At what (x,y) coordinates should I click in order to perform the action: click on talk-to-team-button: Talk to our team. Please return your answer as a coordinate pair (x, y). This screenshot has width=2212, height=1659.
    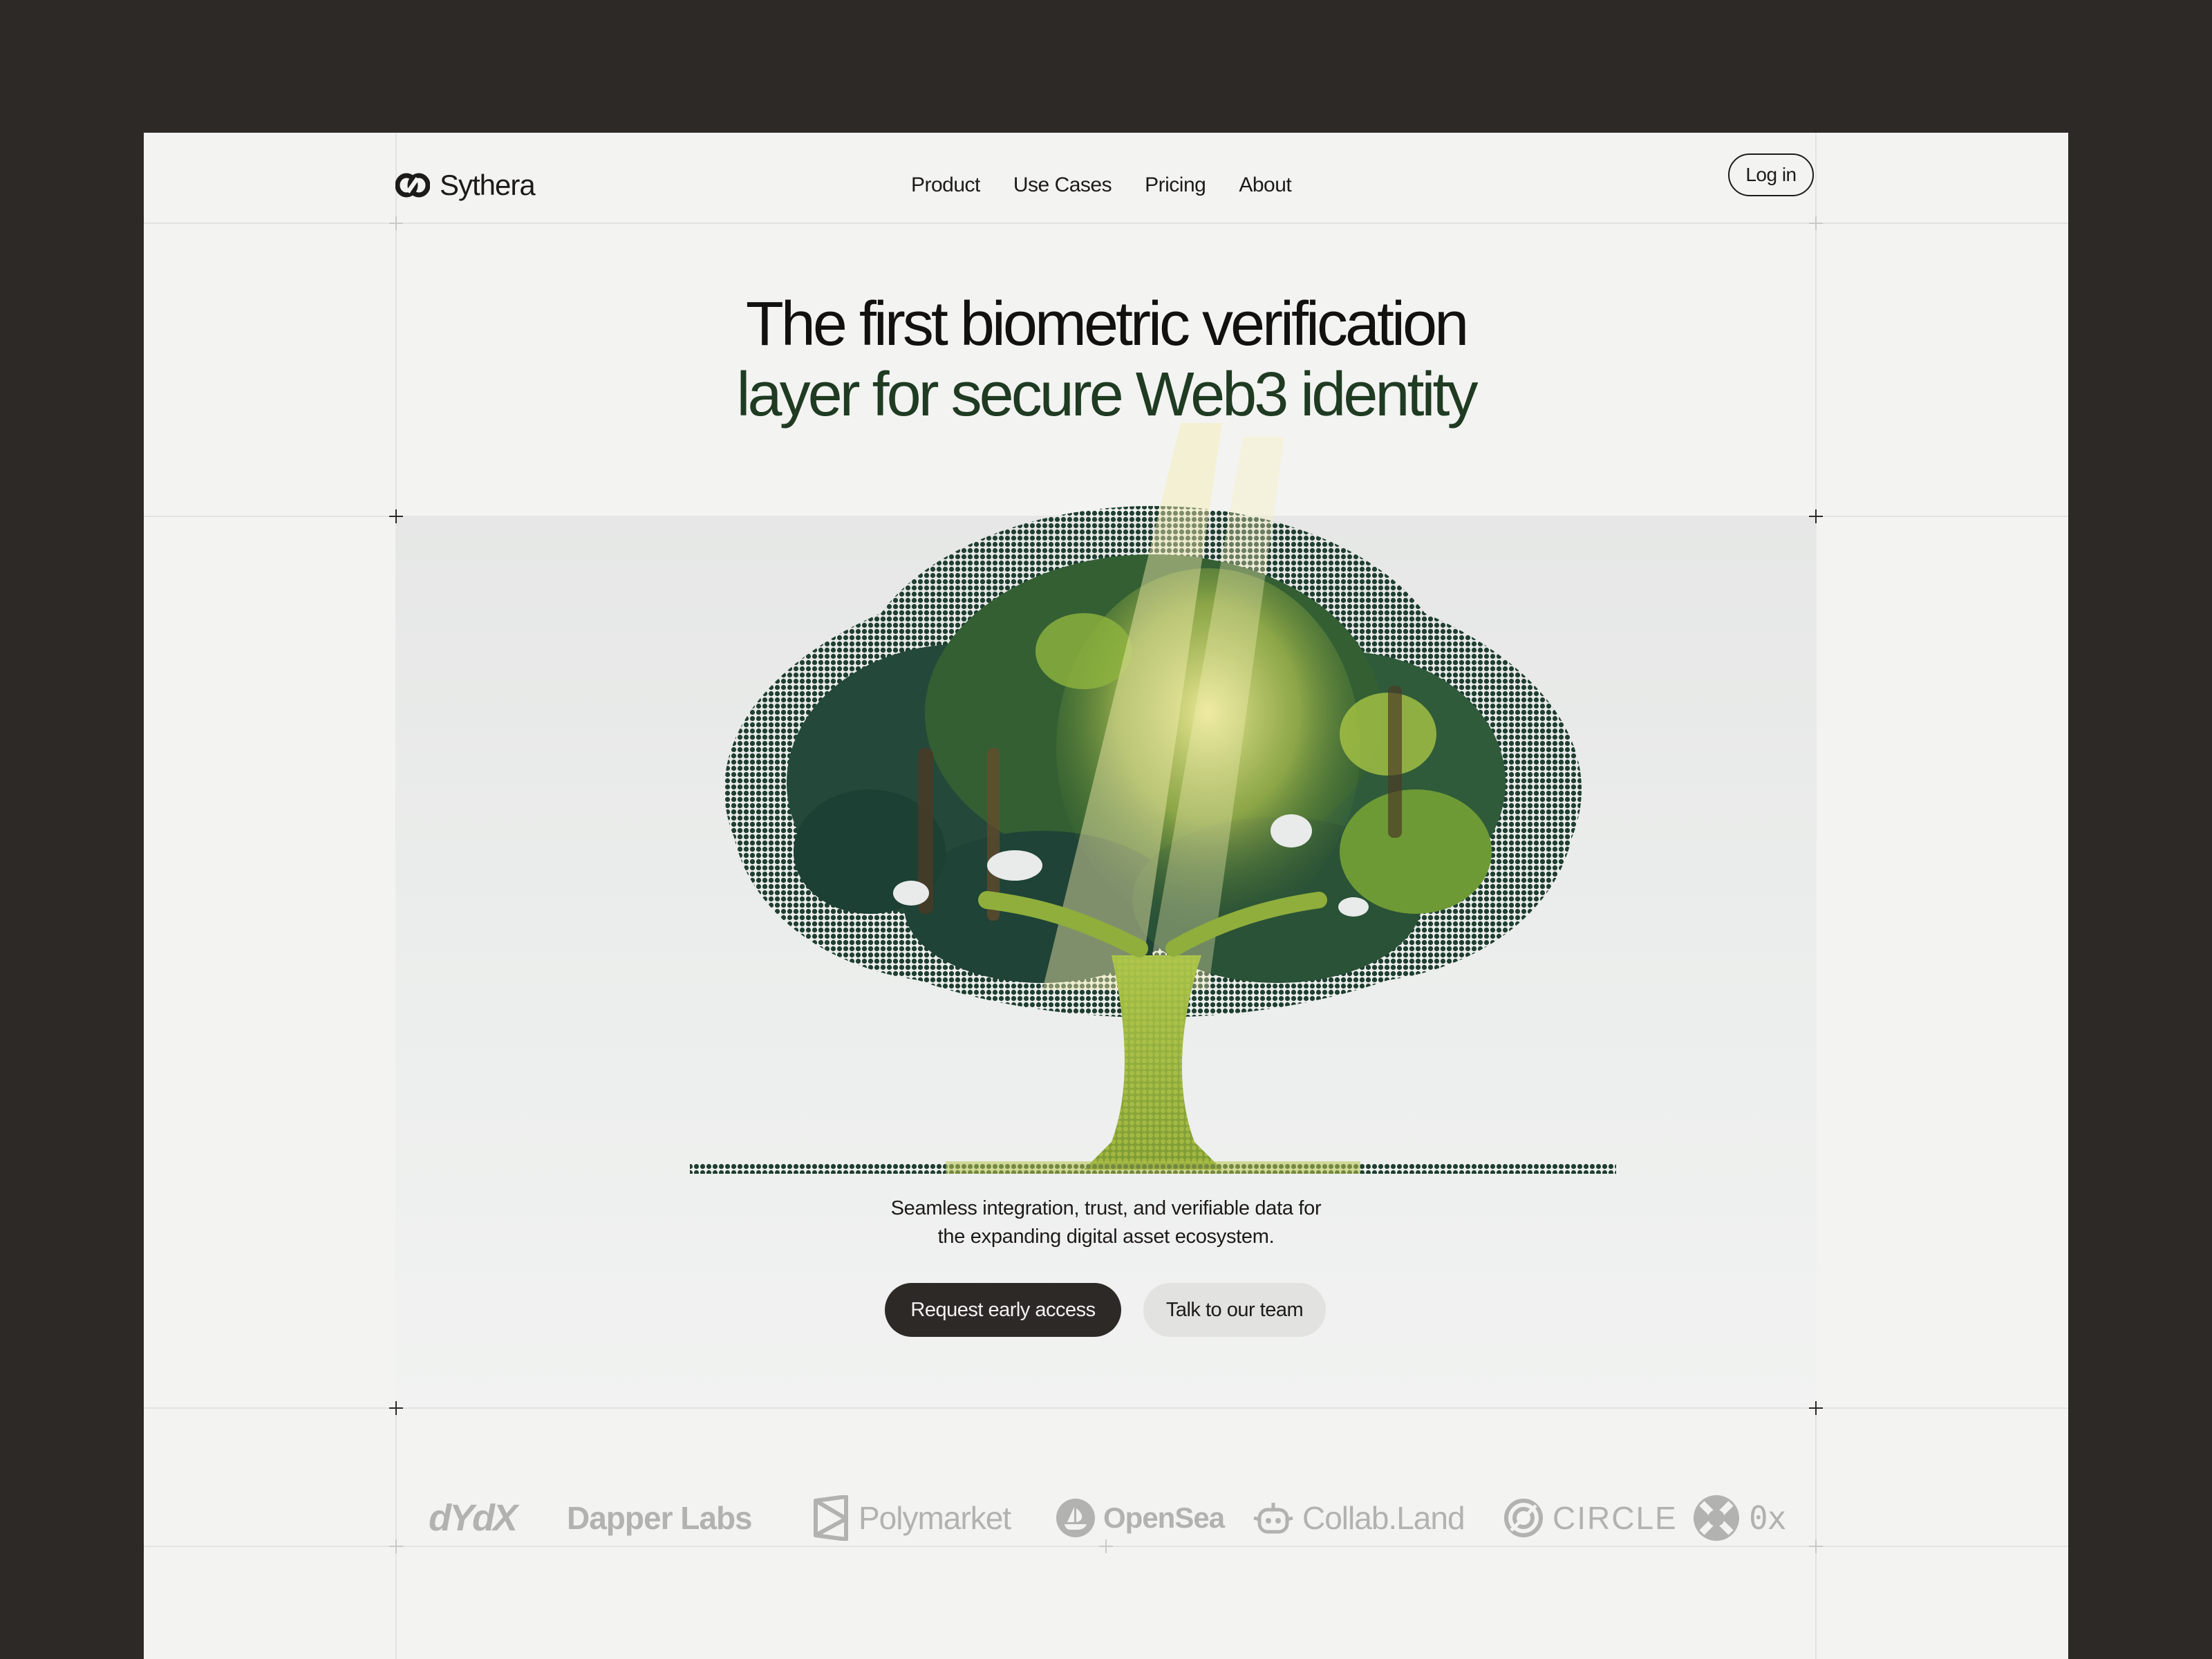
    Looking at the image, I should click on (1234, 1310).